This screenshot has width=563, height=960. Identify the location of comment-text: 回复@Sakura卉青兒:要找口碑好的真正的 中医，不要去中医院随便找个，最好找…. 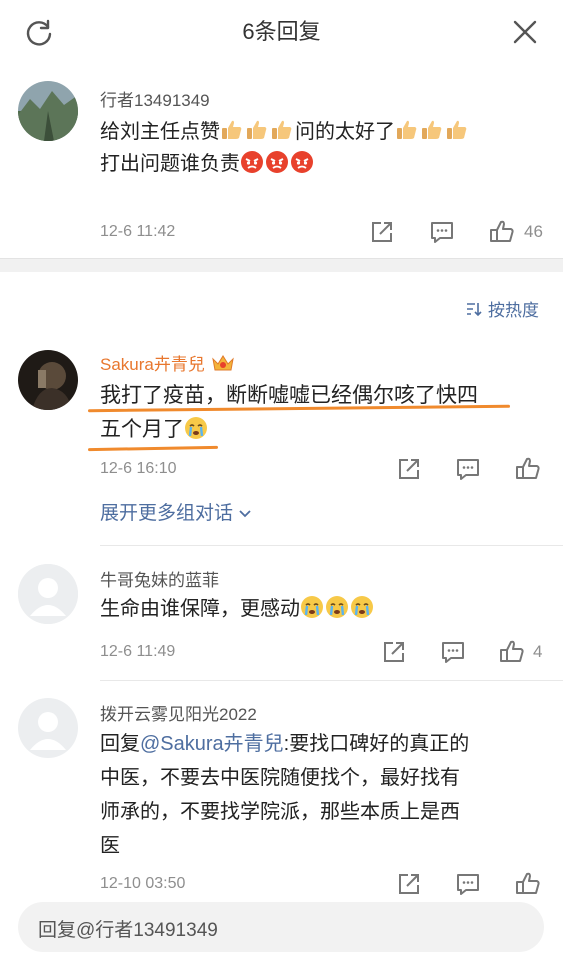
(322, 795).